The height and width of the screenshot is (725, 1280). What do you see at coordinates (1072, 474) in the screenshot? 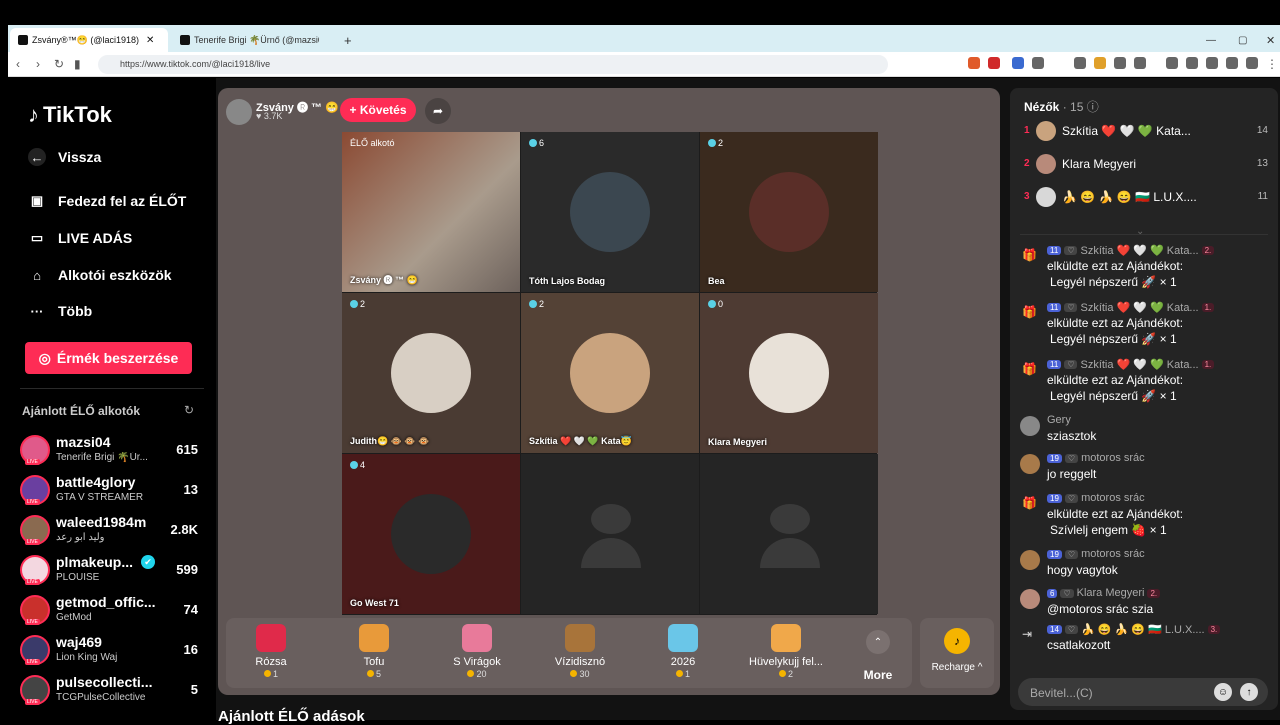
I see `chat-text: jo reggelt` at bounding box center [1072, 474].